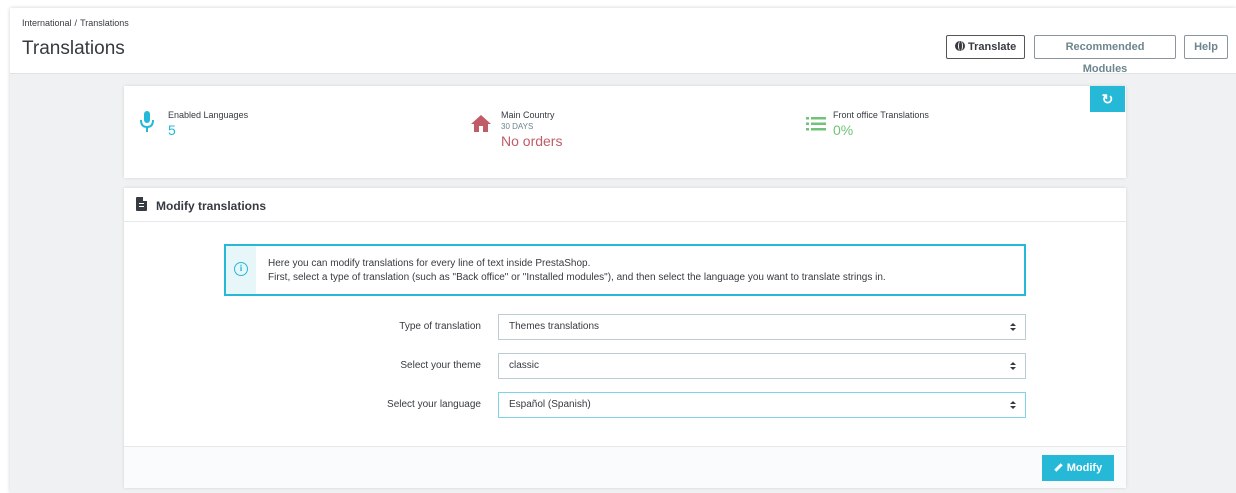 Image resolution: width=1236 pixels, height=493 pixels. I want to click on panel-heading: Modify translations, so click(625, 205).